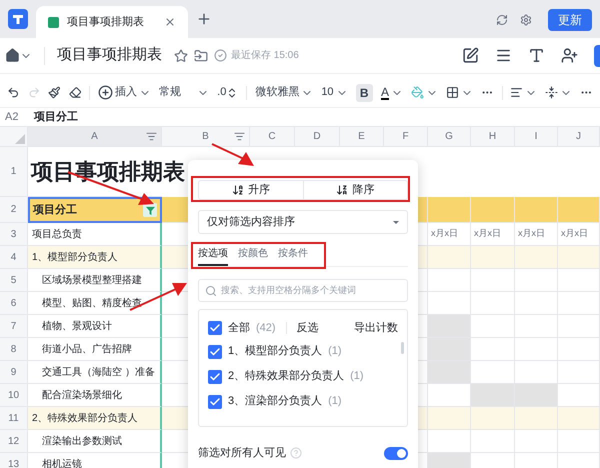 This screenshot has height=468, width=600. Describe the element at coordinates (396, 453) in the screenshot. I see `visibility-toggle` at that location.